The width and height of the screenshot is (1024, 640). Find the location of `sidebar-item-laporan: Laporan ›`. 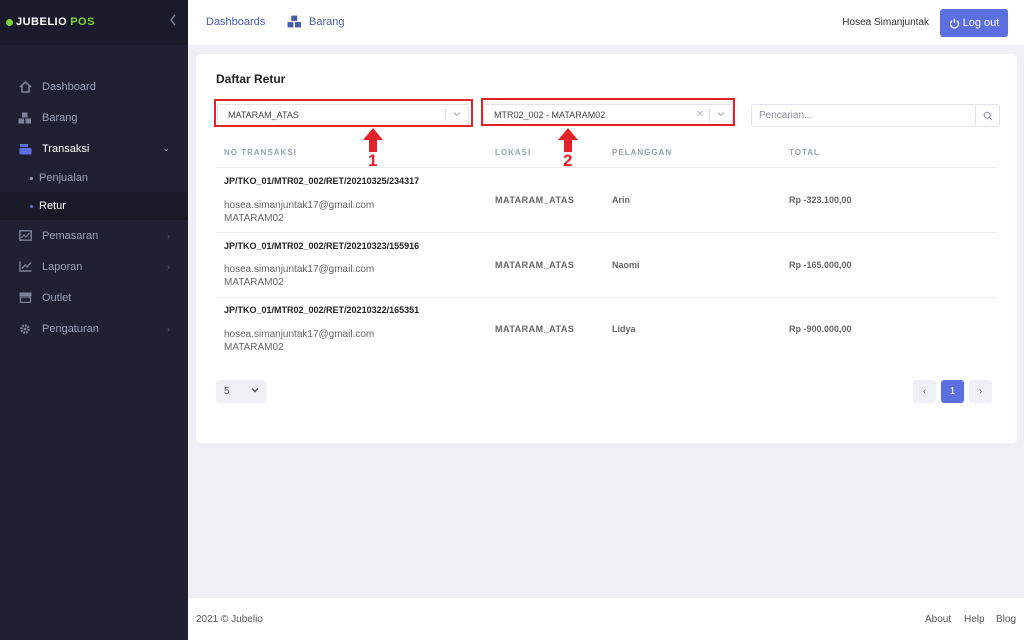

sidebar-item-laporan: Laporan › is located at coordinates (94, 266).